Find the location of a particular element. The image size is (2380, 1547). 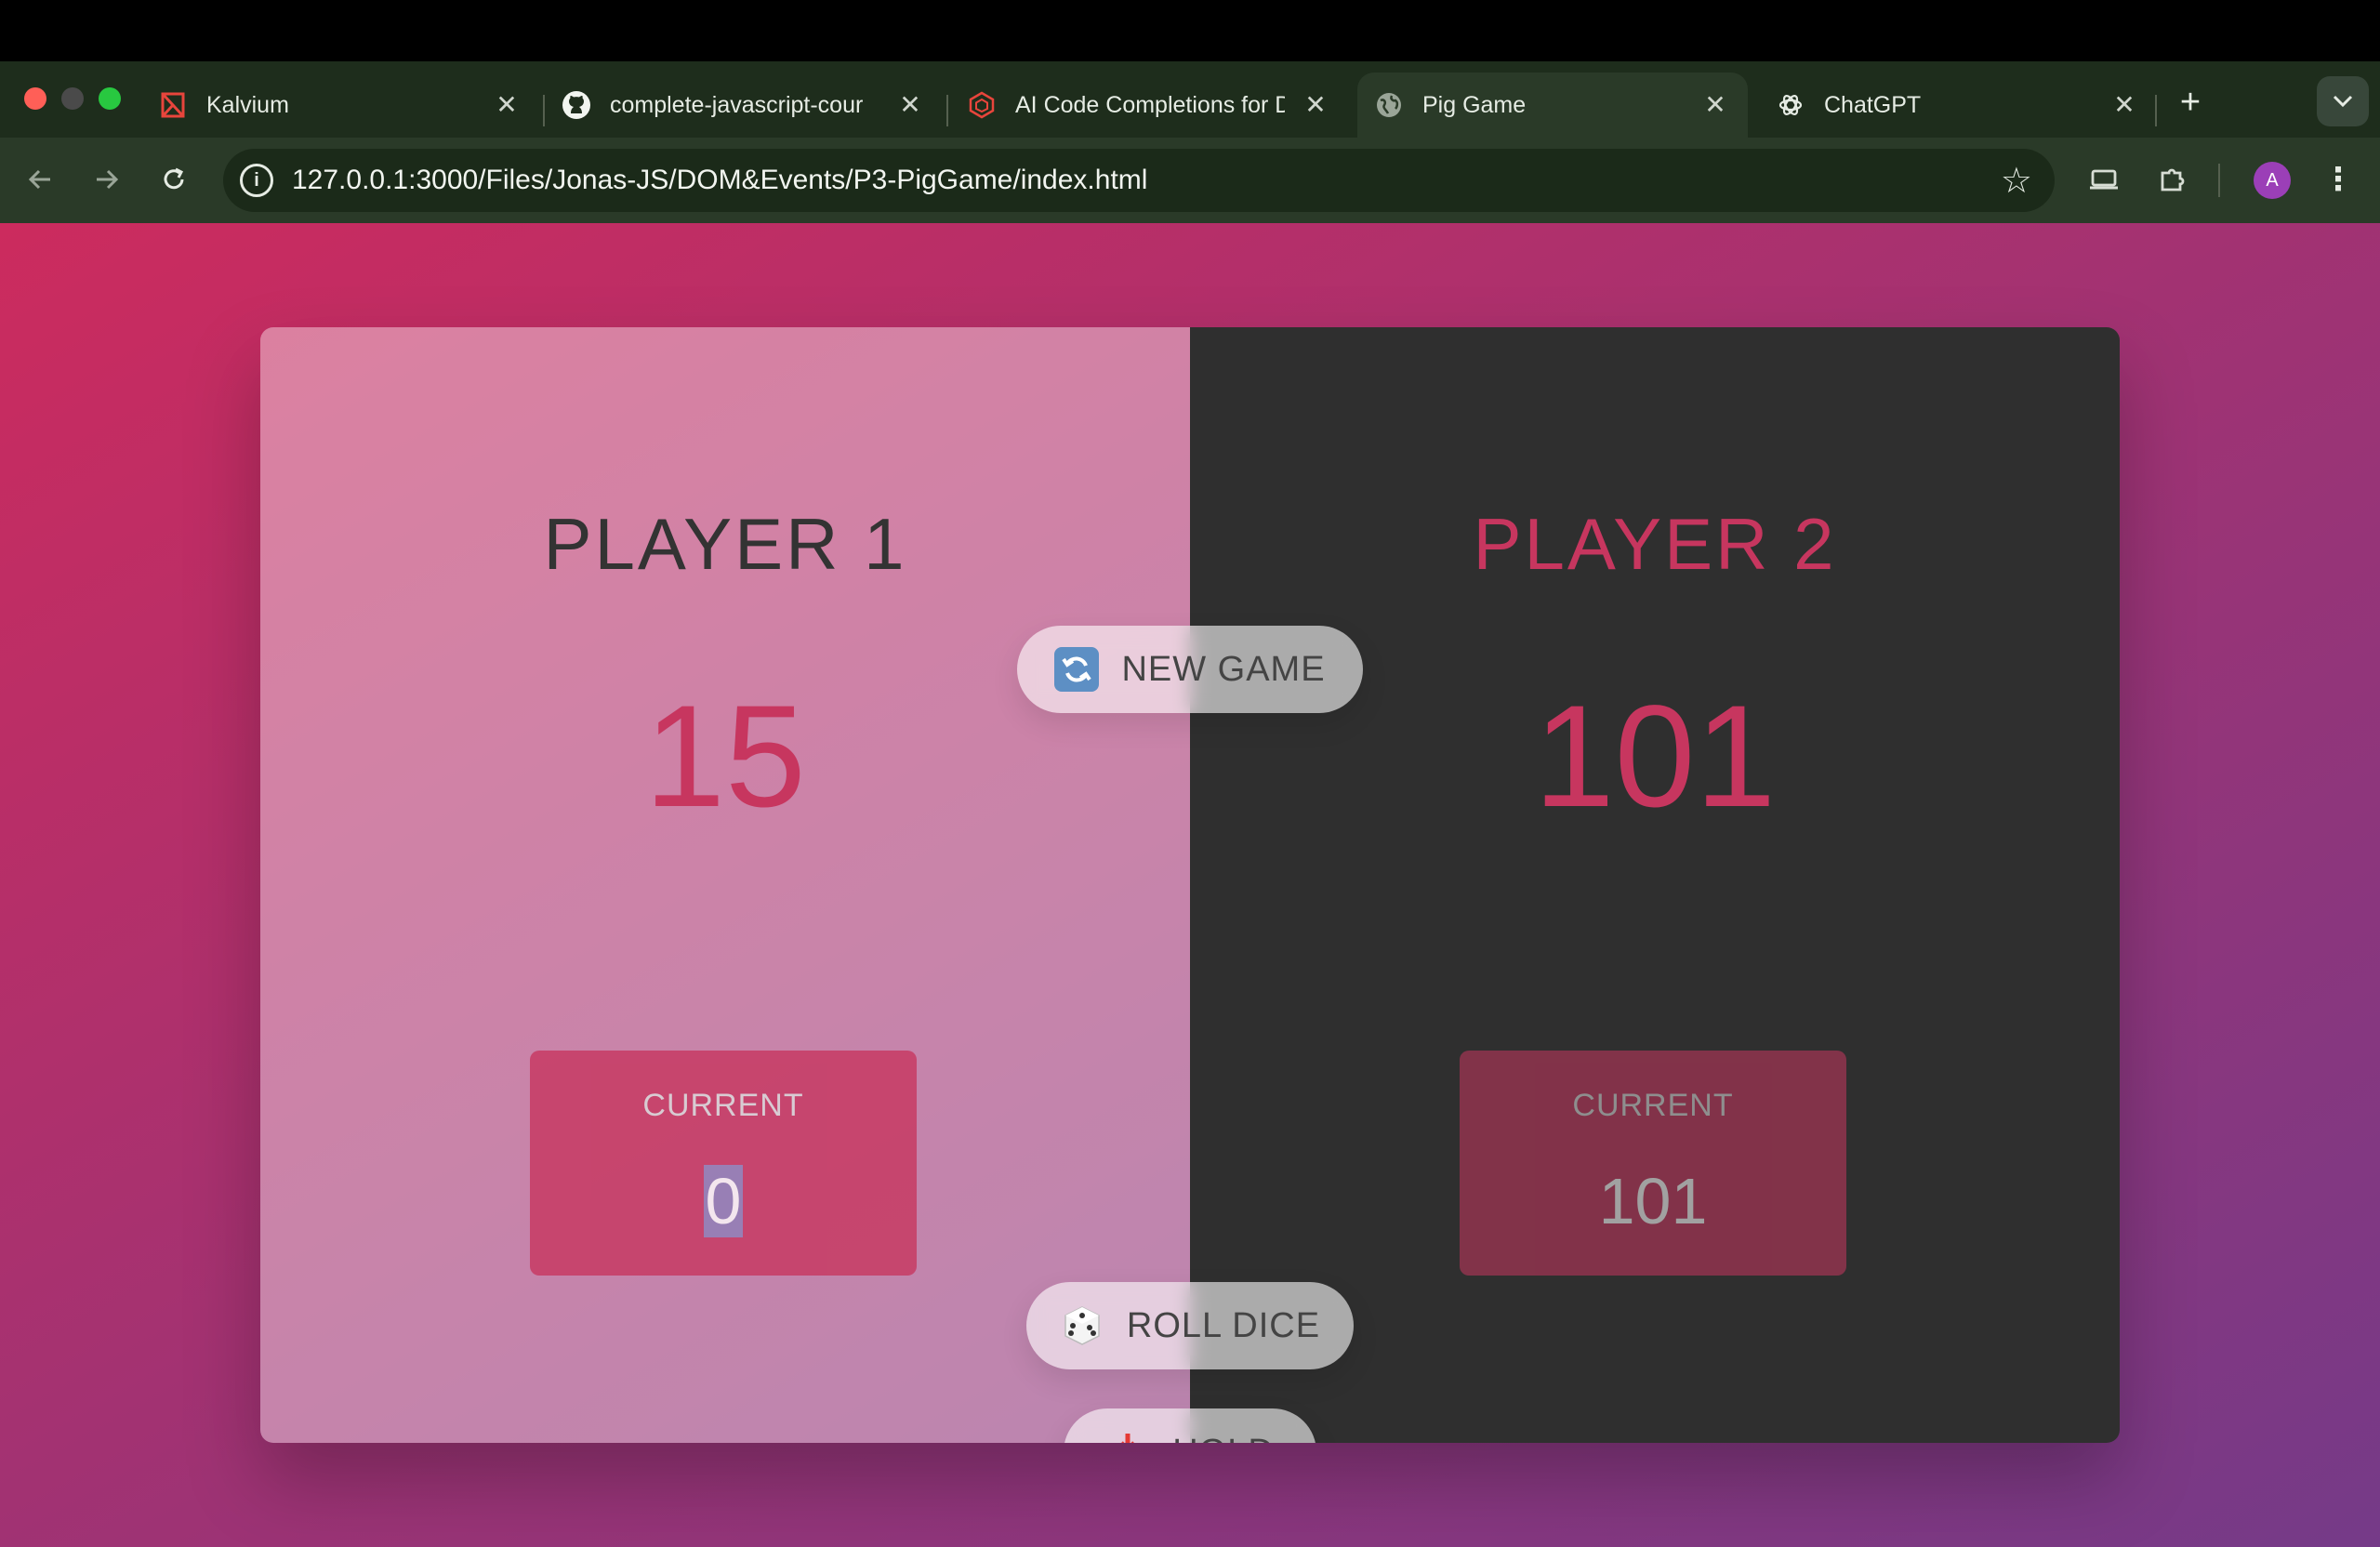

macos-menu-bar is located at coordinates (1190, 30).